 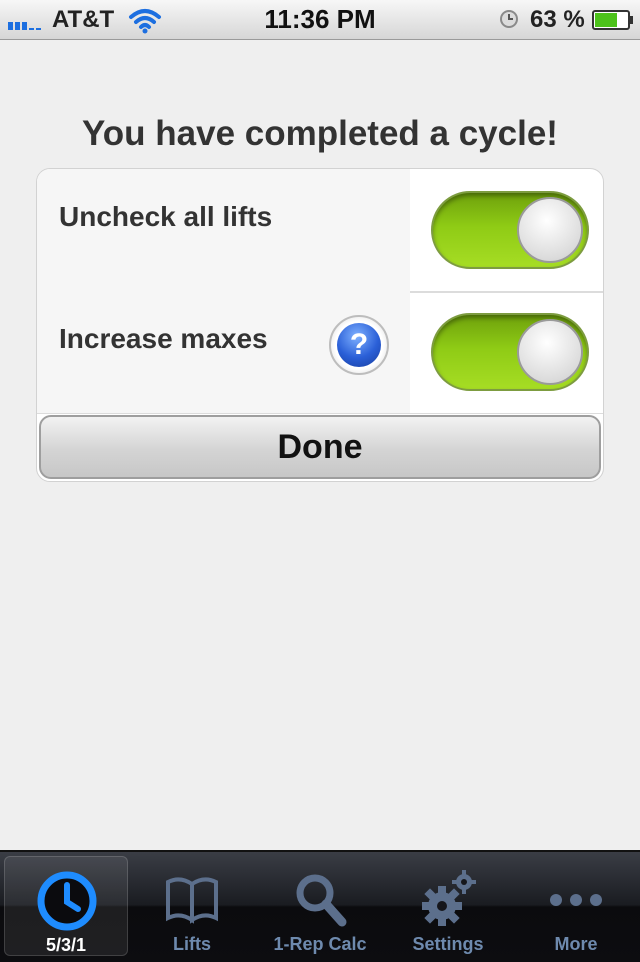 I want to click on magnifier-icon, so click(x=321, y=900).